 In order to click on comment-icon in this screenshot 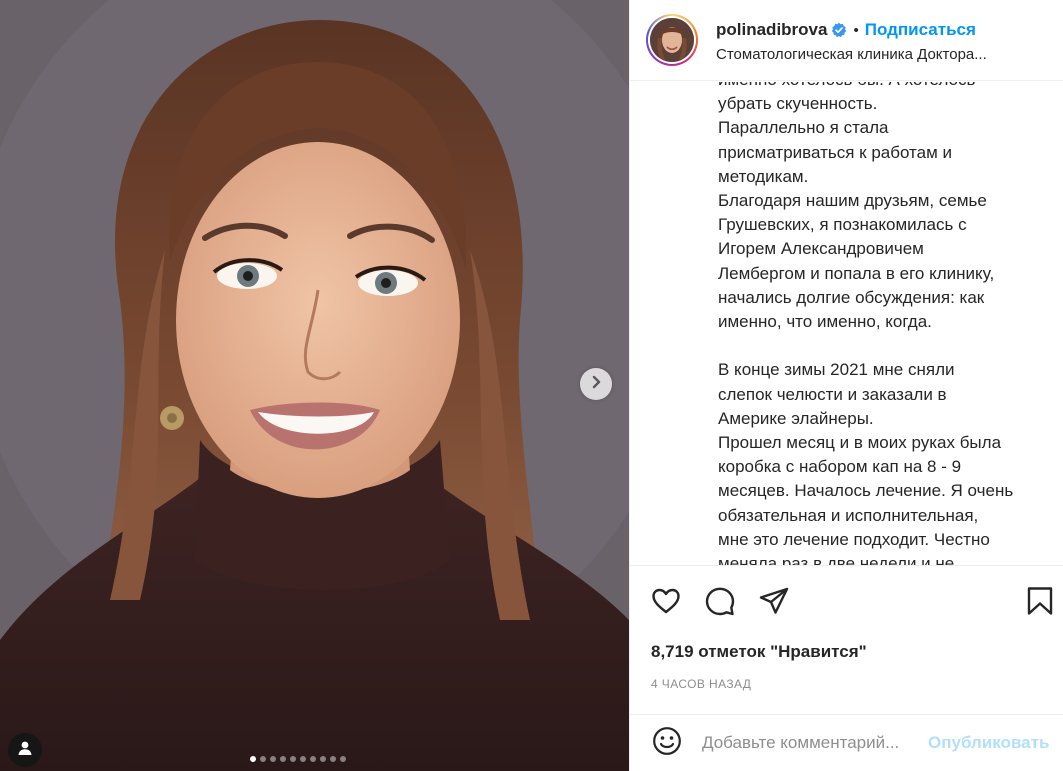, I will do `click(720, 603)`.